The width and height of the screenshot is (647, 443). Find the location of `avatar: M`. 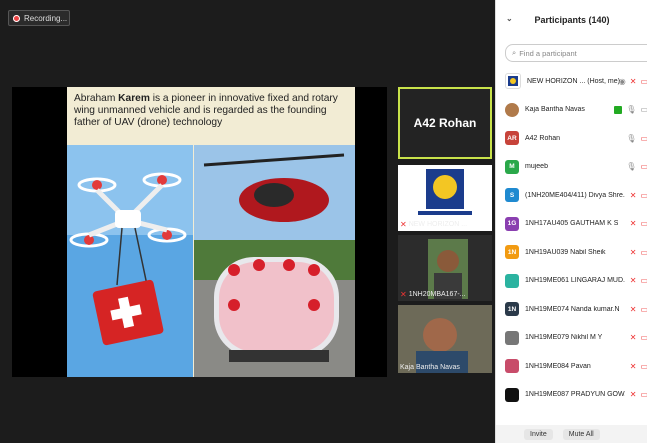

avatar: M is located at coordinates (512, 166).